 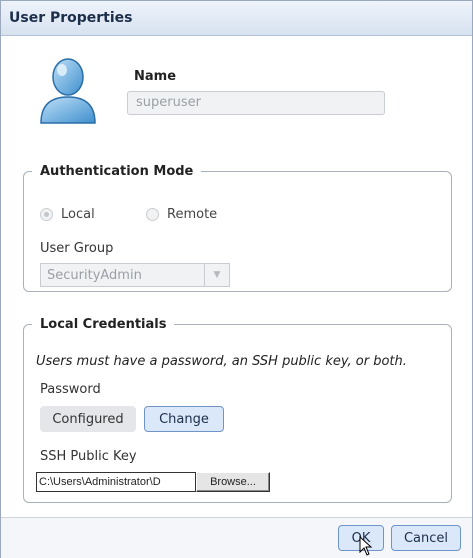 I want to click on change-password-button: Change, so click(x=184, y=419).